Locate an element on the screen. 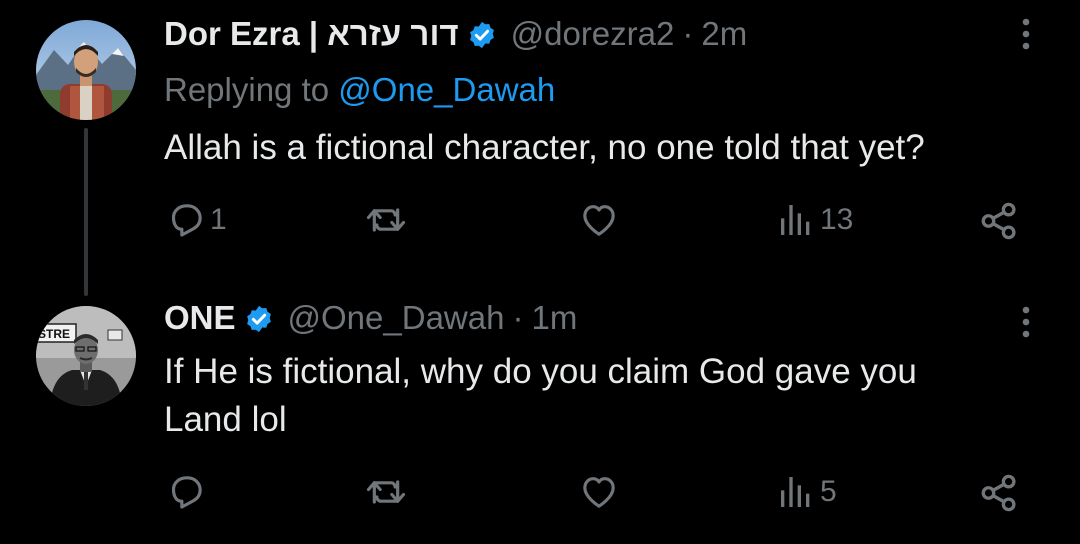 The height and width of the screenshot is (544, 1080). tweet-header: Dor Ezra | דור עזרא @dorezra2 · 2m is located at coordinates (455, 34).